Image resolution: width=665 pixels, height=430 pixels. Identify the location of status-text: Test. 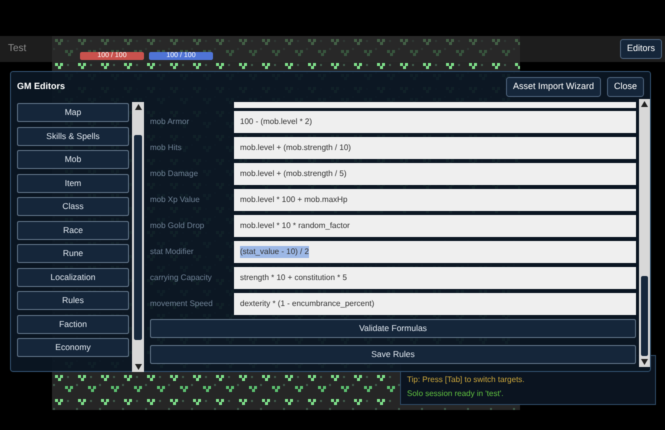
(17, 49).